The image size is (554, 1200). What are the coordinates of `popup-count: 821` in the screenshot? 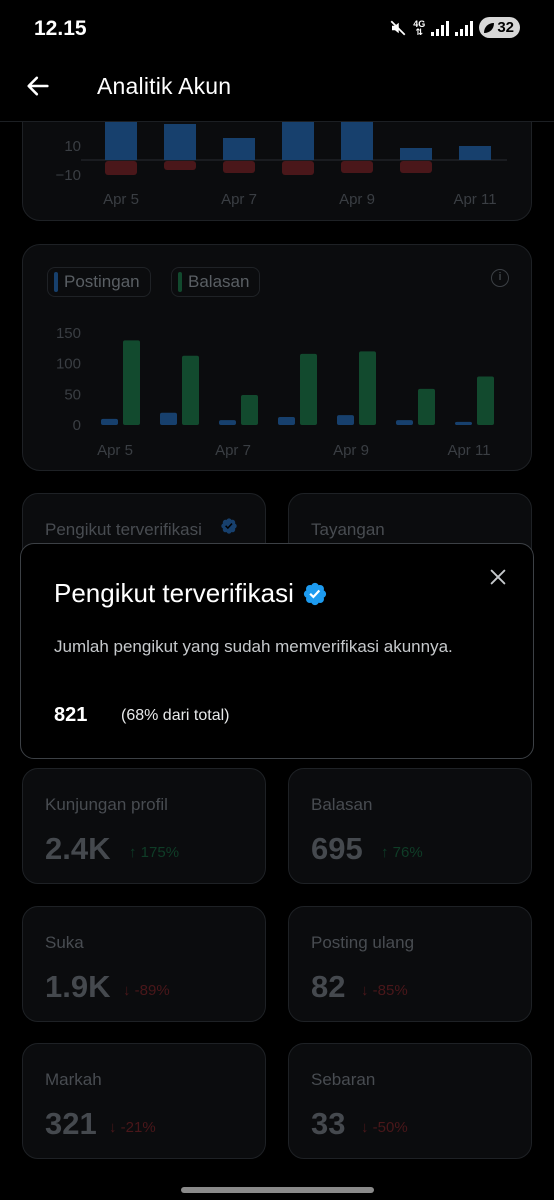 It's located at (71, 715).